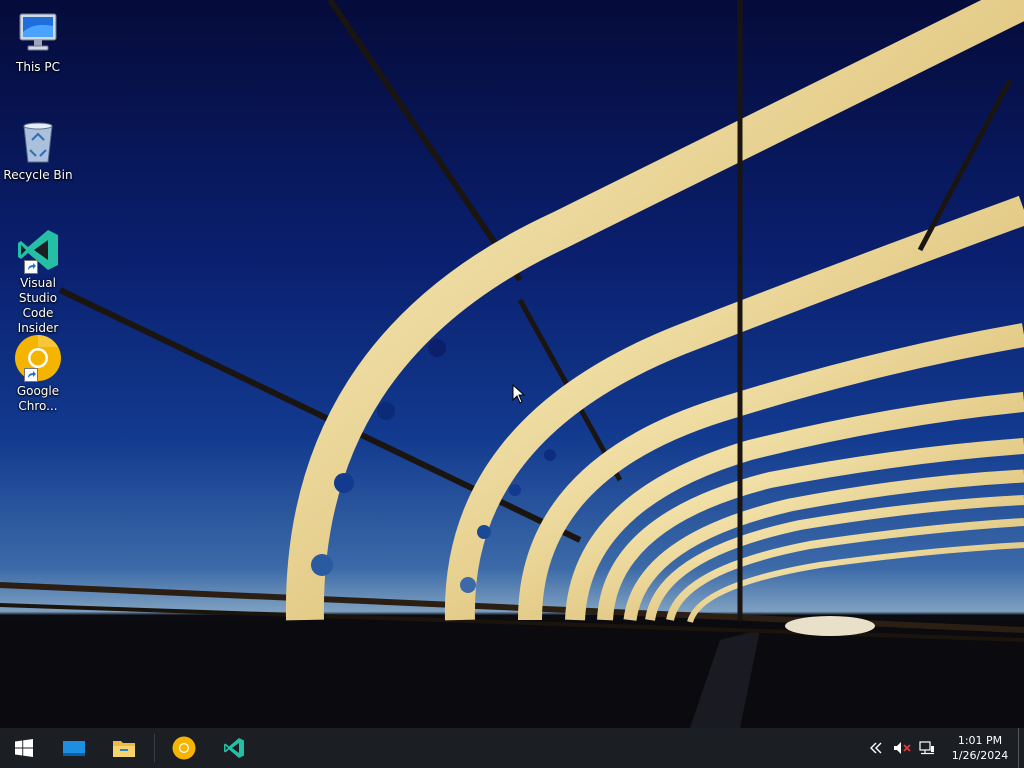  I want to click on volume-button, so click(902, 748).